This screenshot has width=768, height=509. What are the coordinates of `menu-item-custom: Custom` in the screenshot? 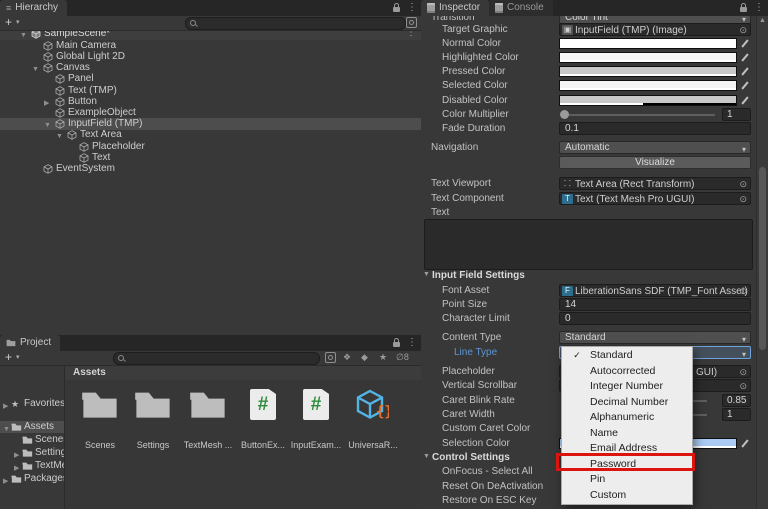 It's located at (627, 495).